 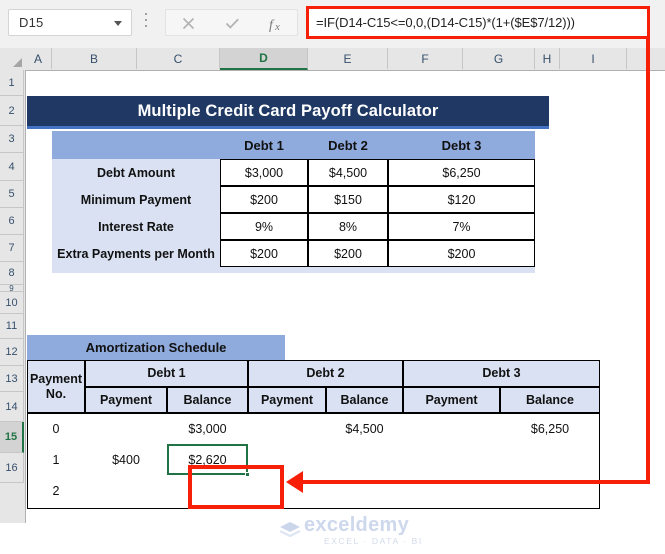 I want to click on debt-table-cell-1-0: $200, so click(x=264, y=199).